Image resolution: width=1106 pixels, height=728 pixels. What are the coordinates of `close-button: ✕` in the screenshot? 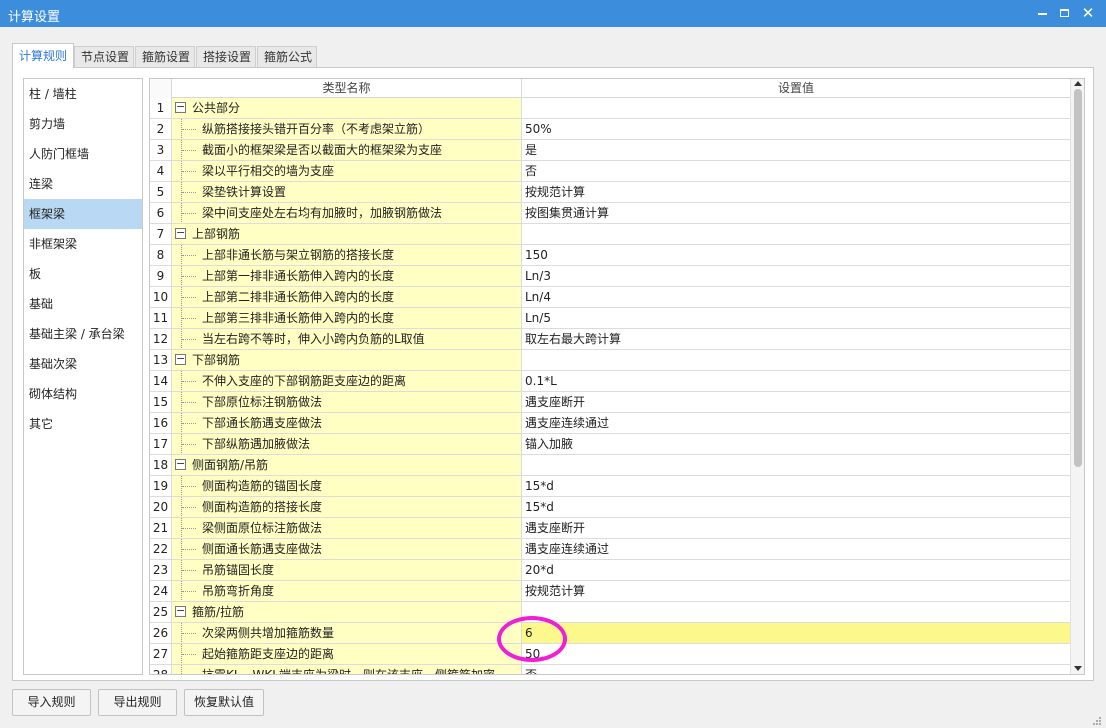 It's located at (1088, 13).